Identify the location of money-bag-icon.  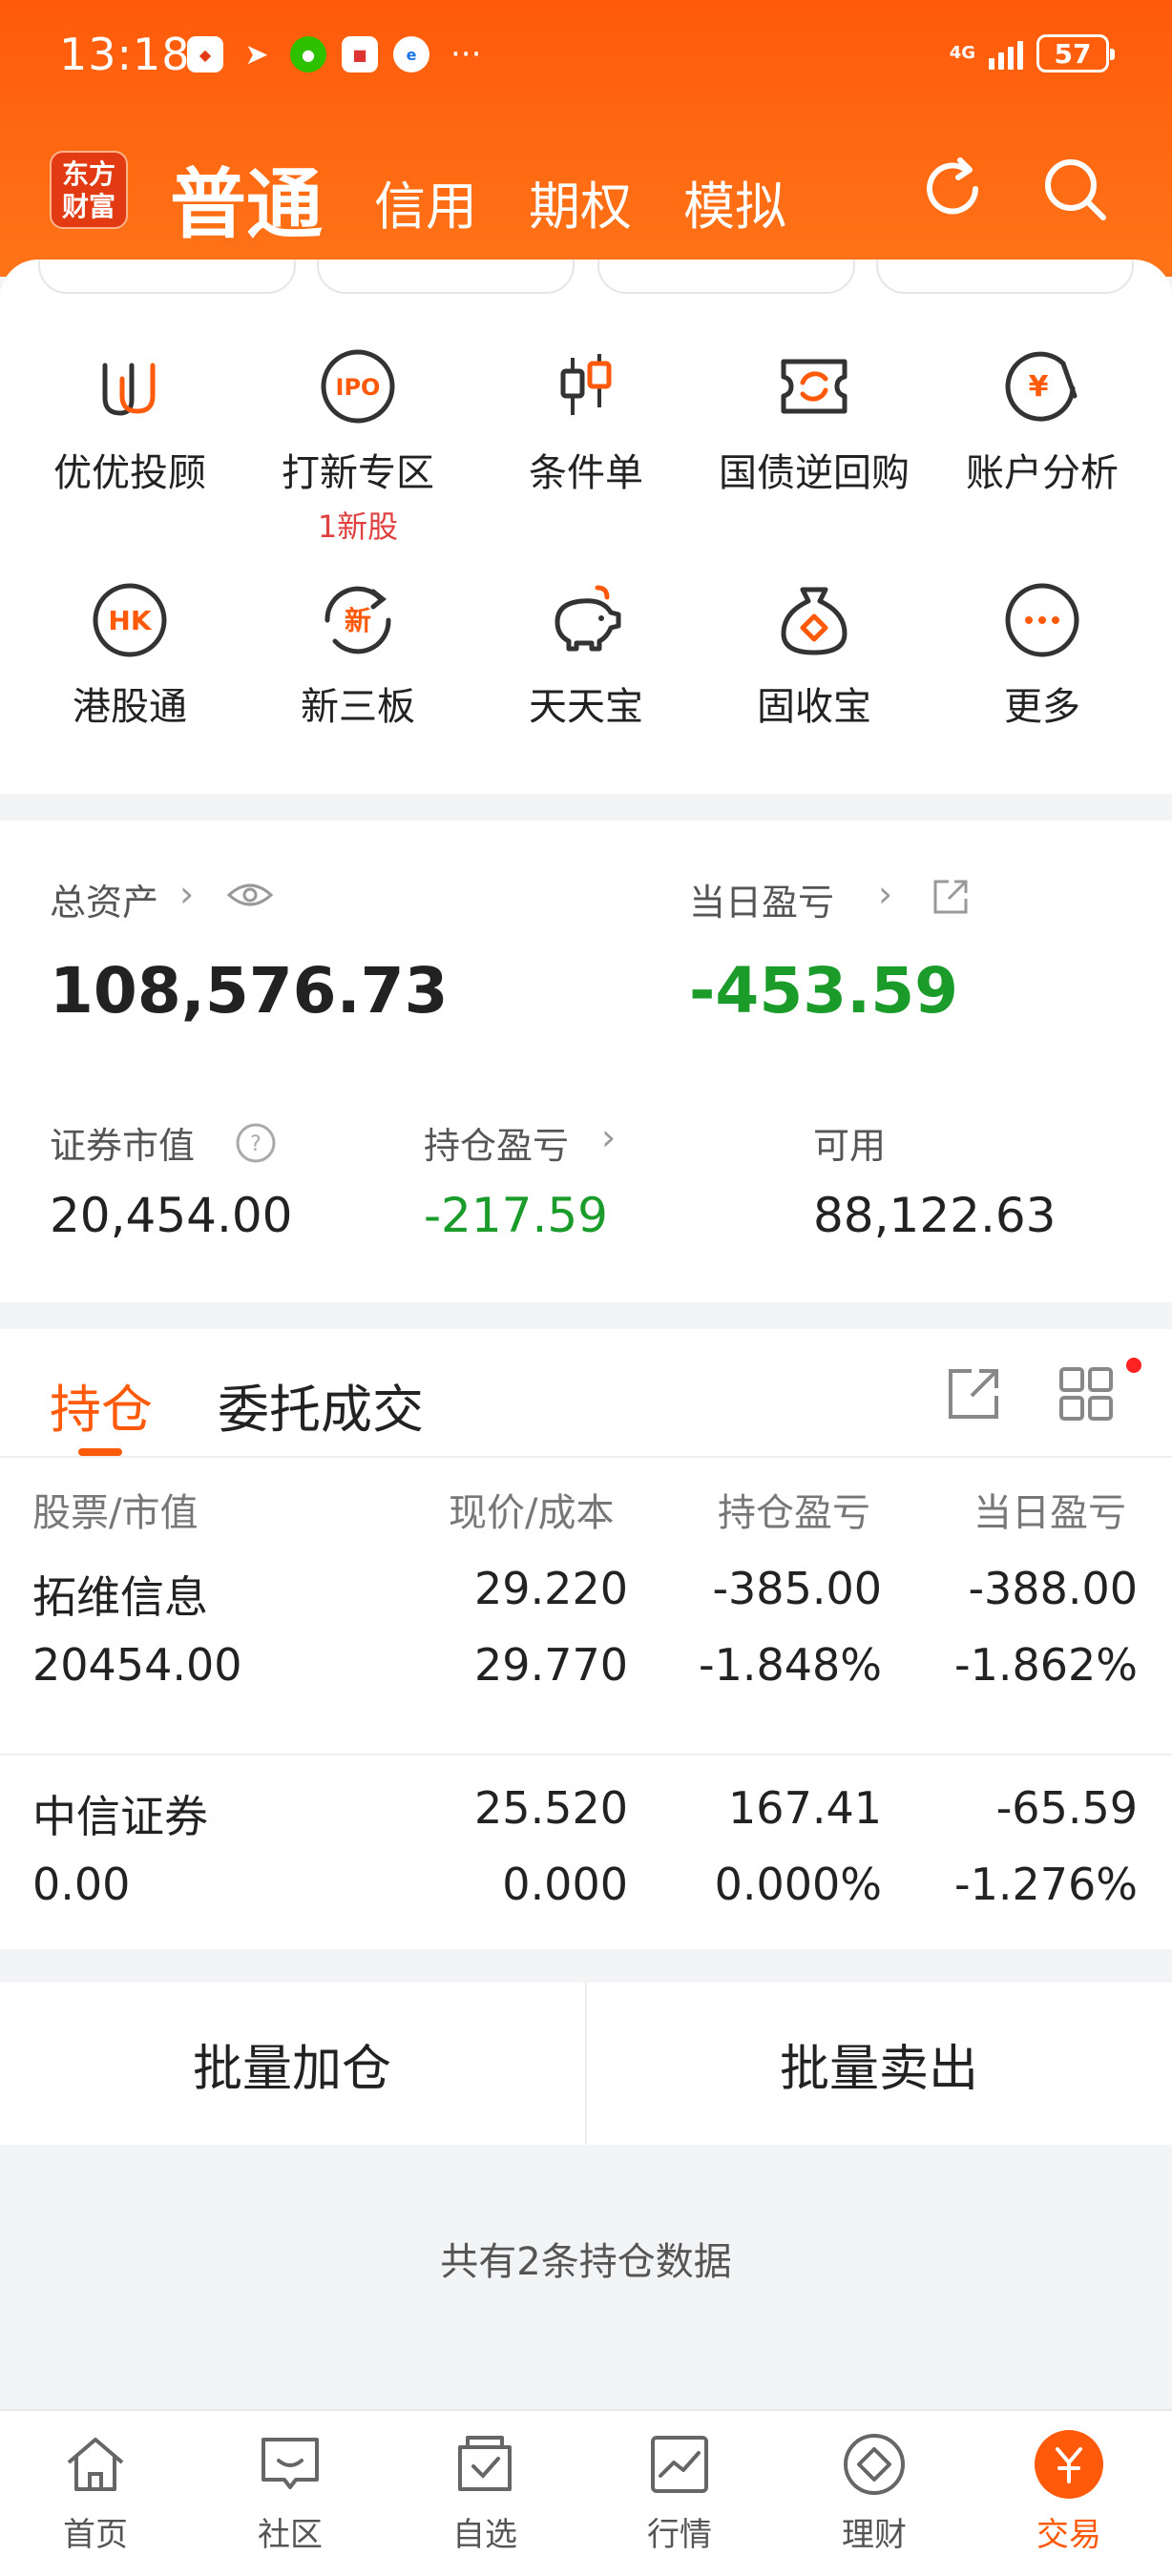
(814, 621).